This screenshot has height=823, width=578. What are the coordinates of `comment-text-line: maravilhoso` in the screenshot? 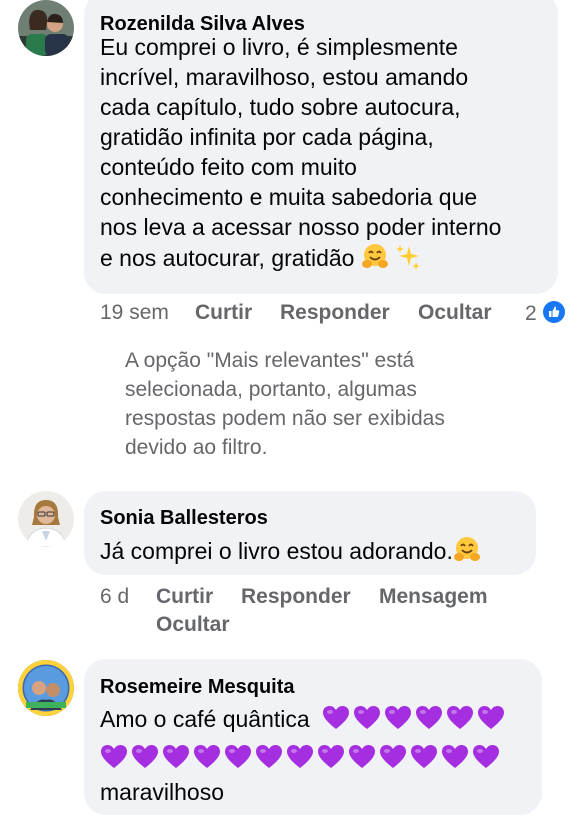 It's located at (162, 792).